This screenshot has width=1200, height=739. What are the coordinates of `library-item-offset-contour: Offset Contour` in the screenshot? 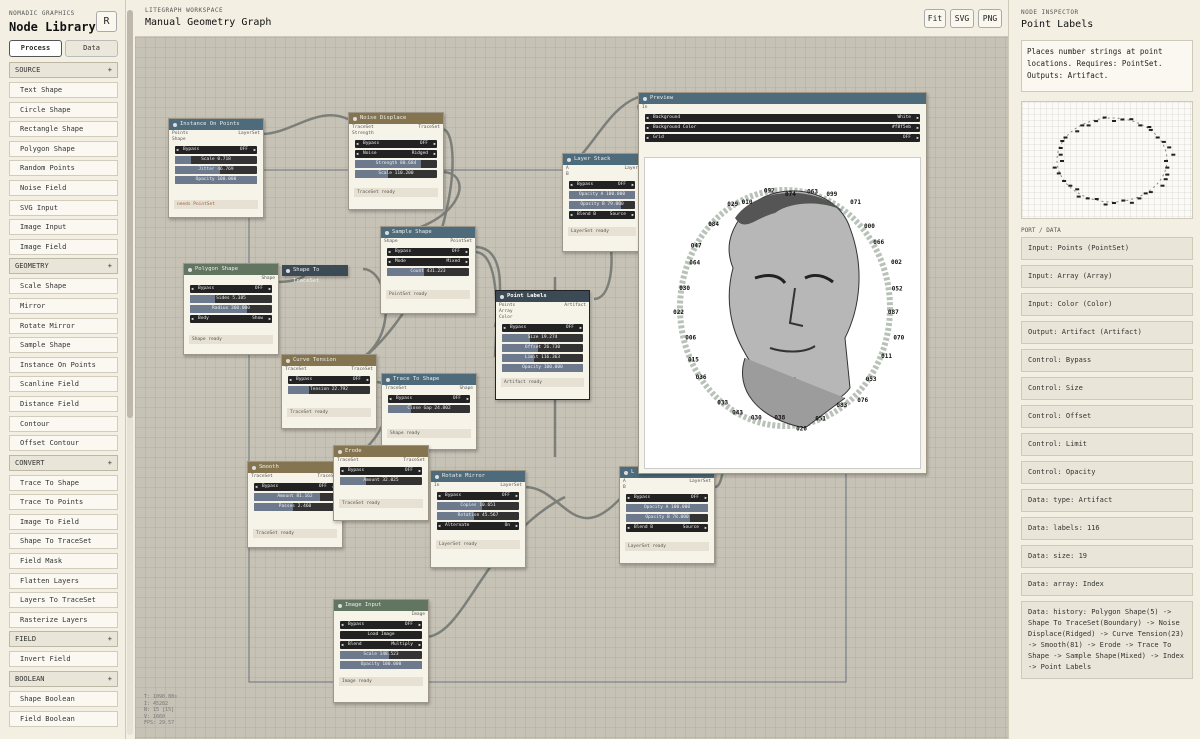 It's located at (63, 443).